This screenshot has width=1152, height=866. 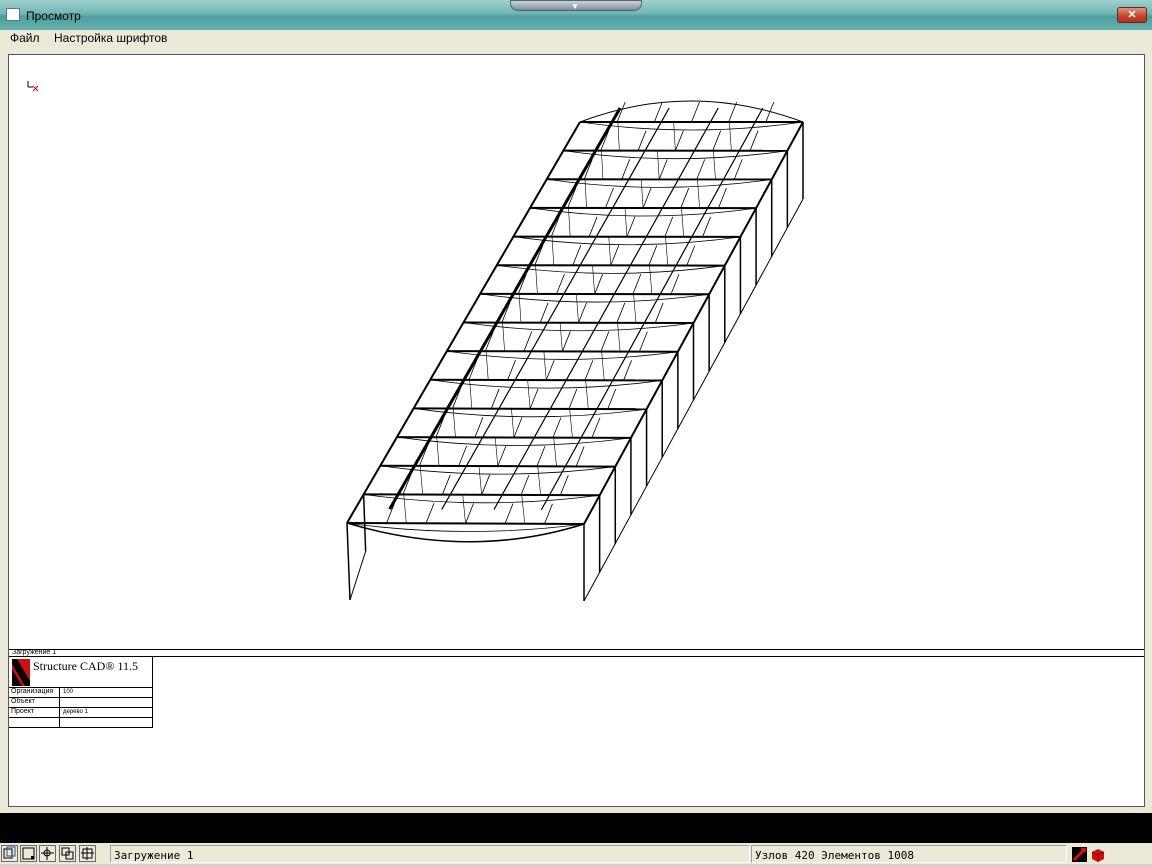 What do you see at coordinates (87, 853) in the screenshot?
I see `restore-icon` at bounding box center [87, 853].